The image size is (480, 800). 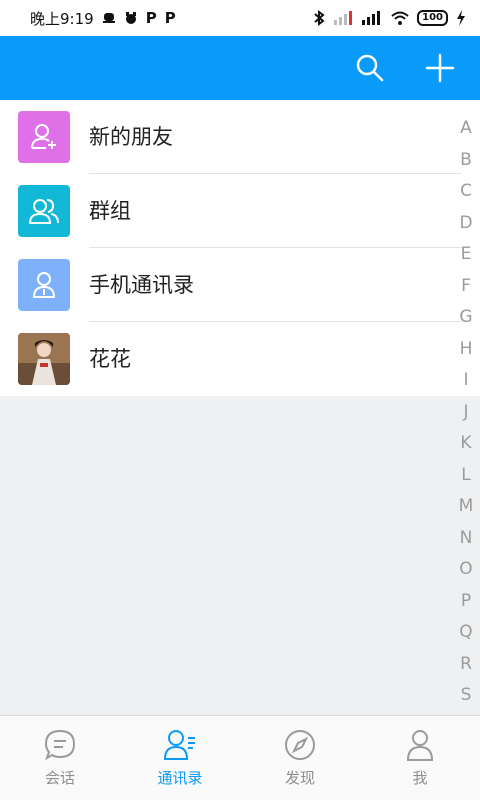 I want to click on index-letter: K, so click(x=466, y=444).